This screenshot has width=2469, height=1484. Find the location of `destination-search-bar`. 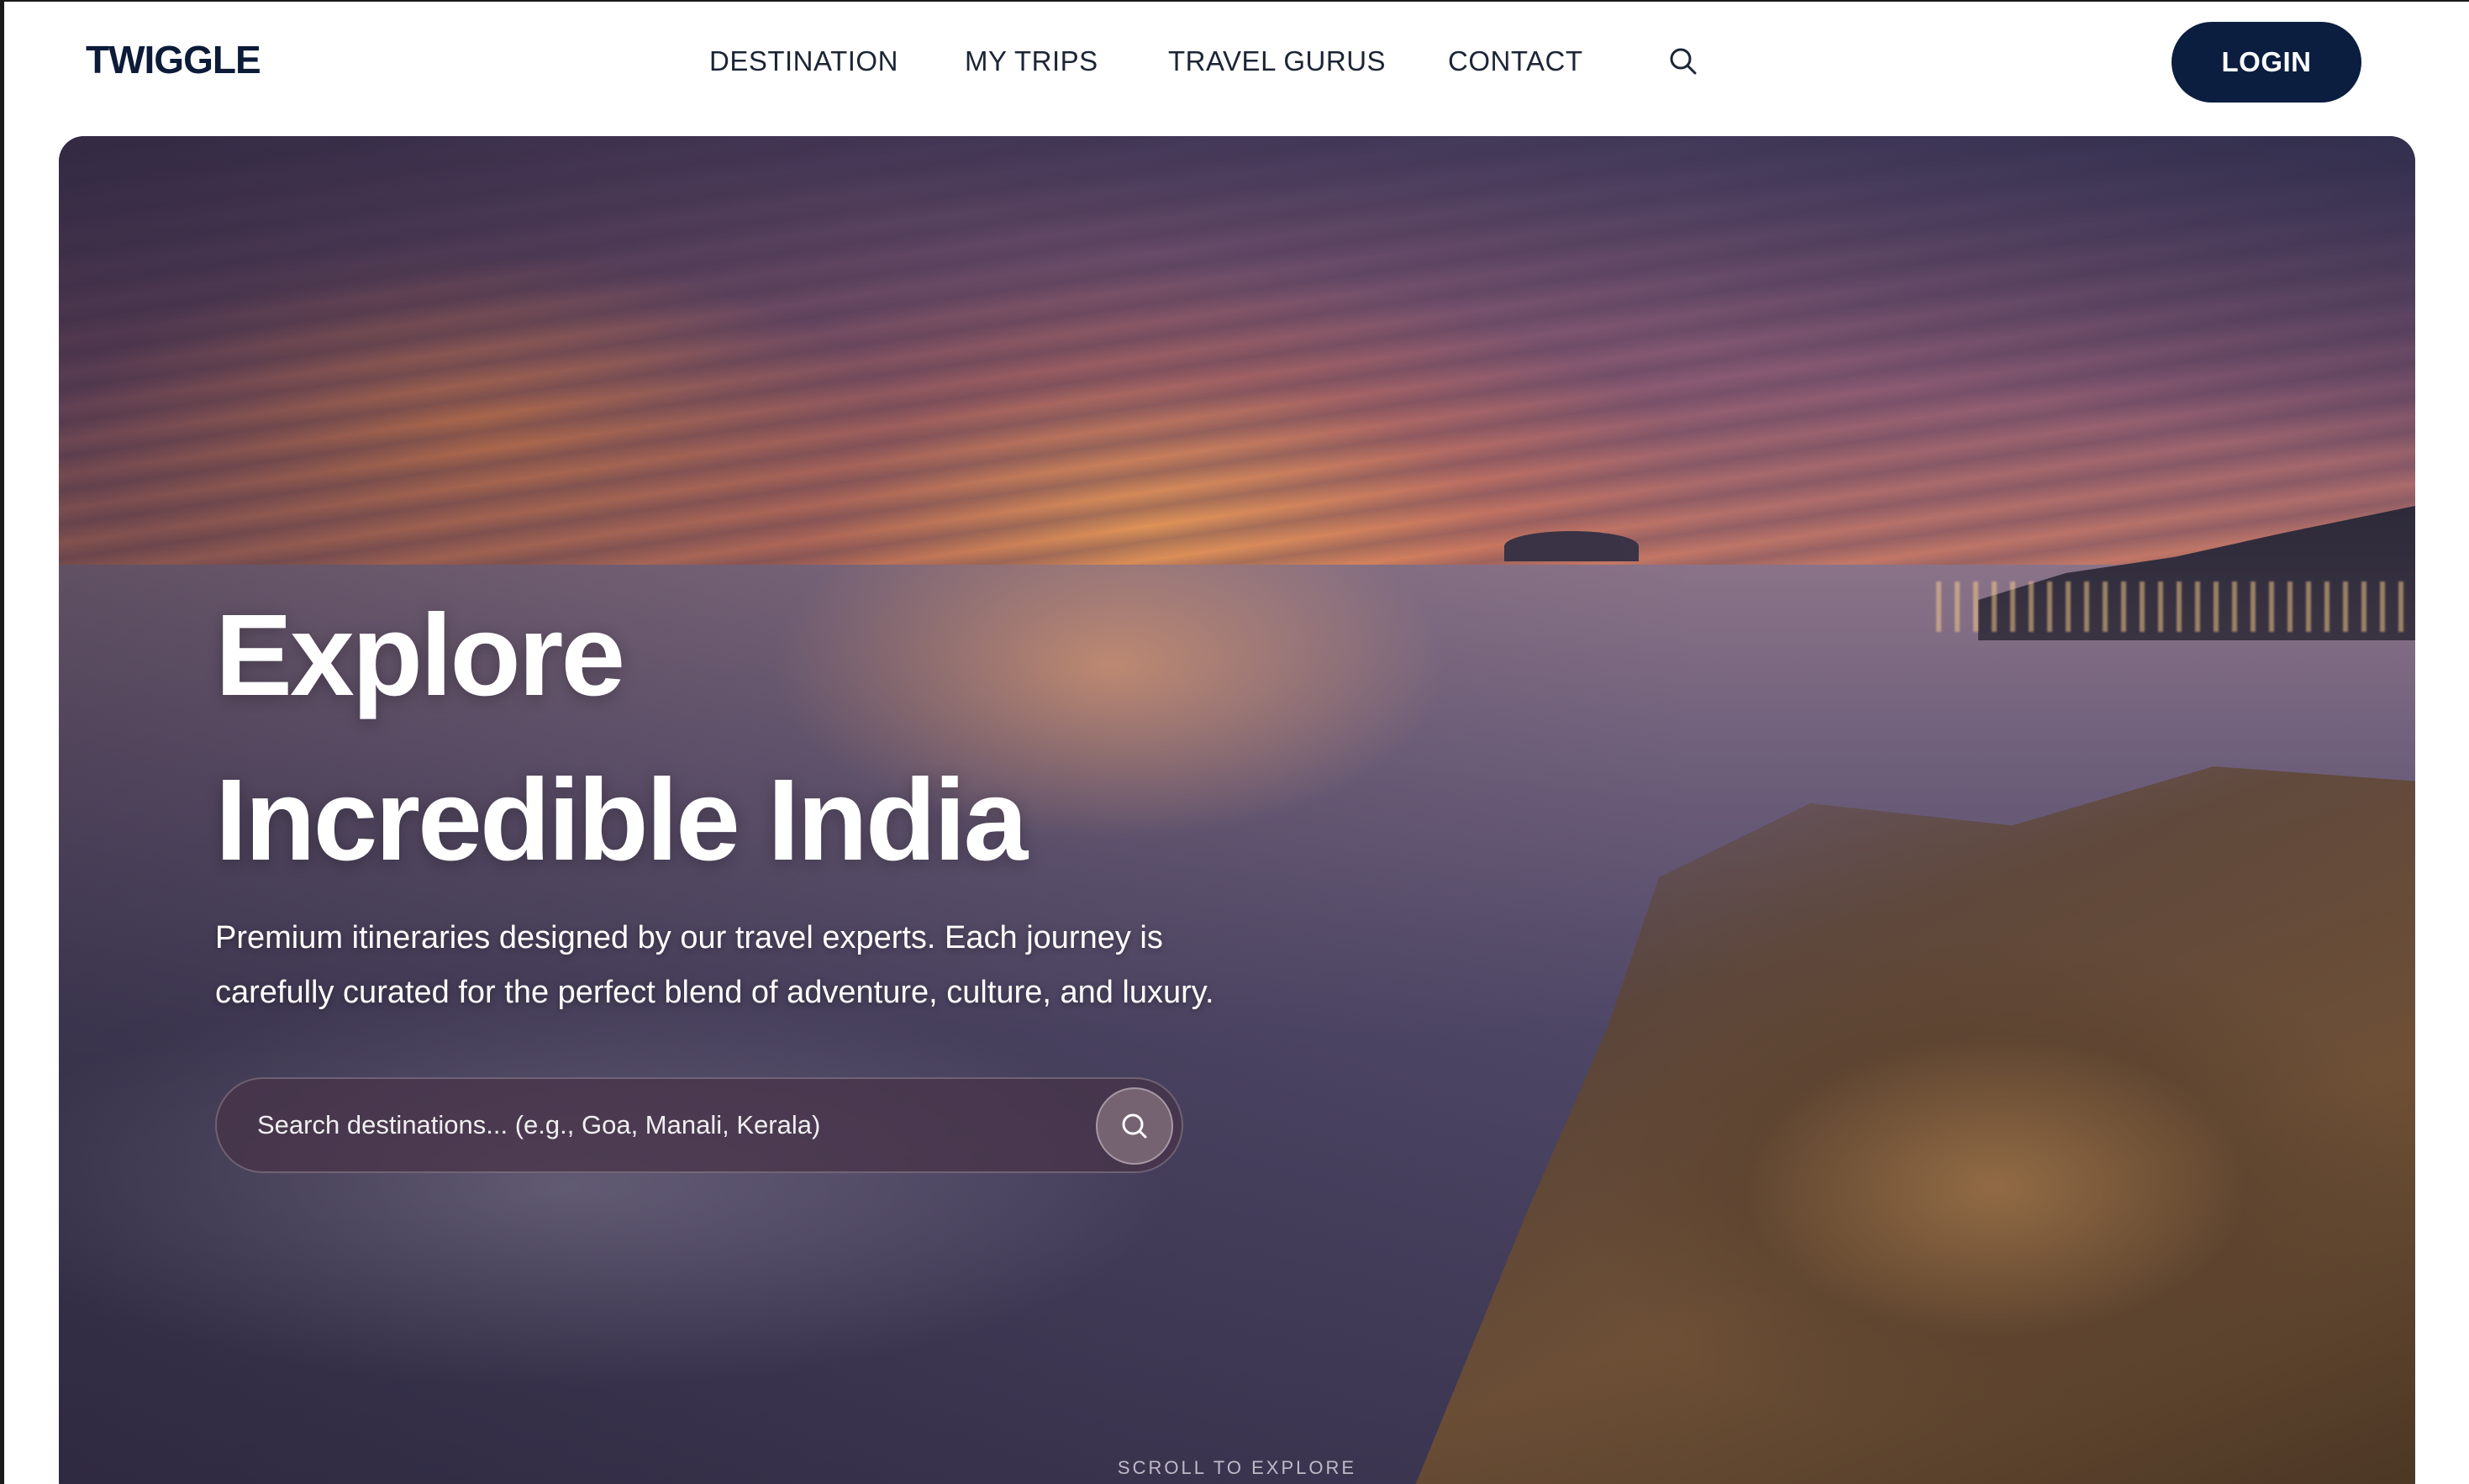

destination-search-bar is located at coordinates (699, 1125).